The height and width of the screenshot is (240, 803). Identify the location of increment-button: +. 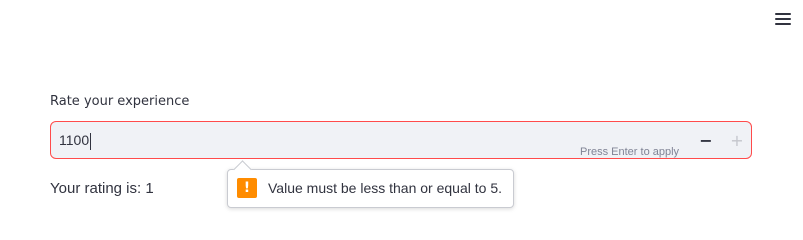
(737, 140).